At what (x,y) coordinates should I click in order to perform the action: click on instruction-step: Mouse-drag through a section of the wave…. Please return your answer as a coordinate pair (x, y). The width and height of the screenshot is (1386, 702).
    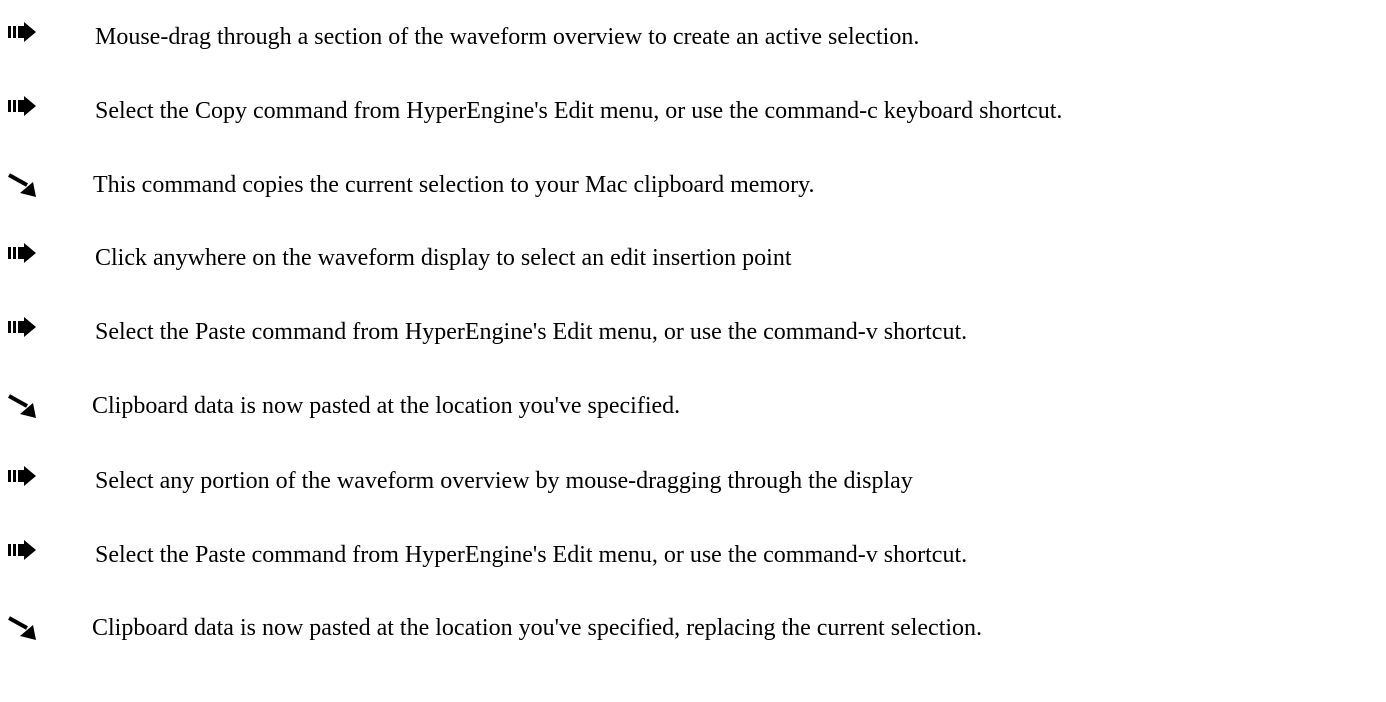
    Looking at the image, I should click on (693, 42).